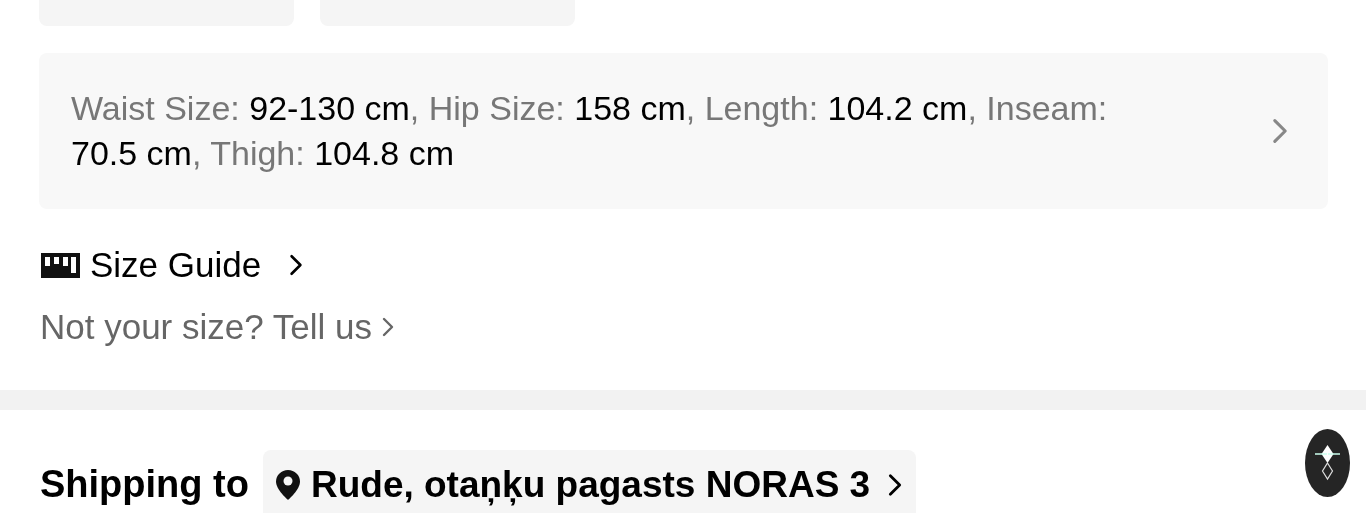 The width and height of the screenshot is (1366, 513). What do you see at coordinates (60, 265) in the screenshot?
I see `ruler-icon` at bounding box center [60, 265].